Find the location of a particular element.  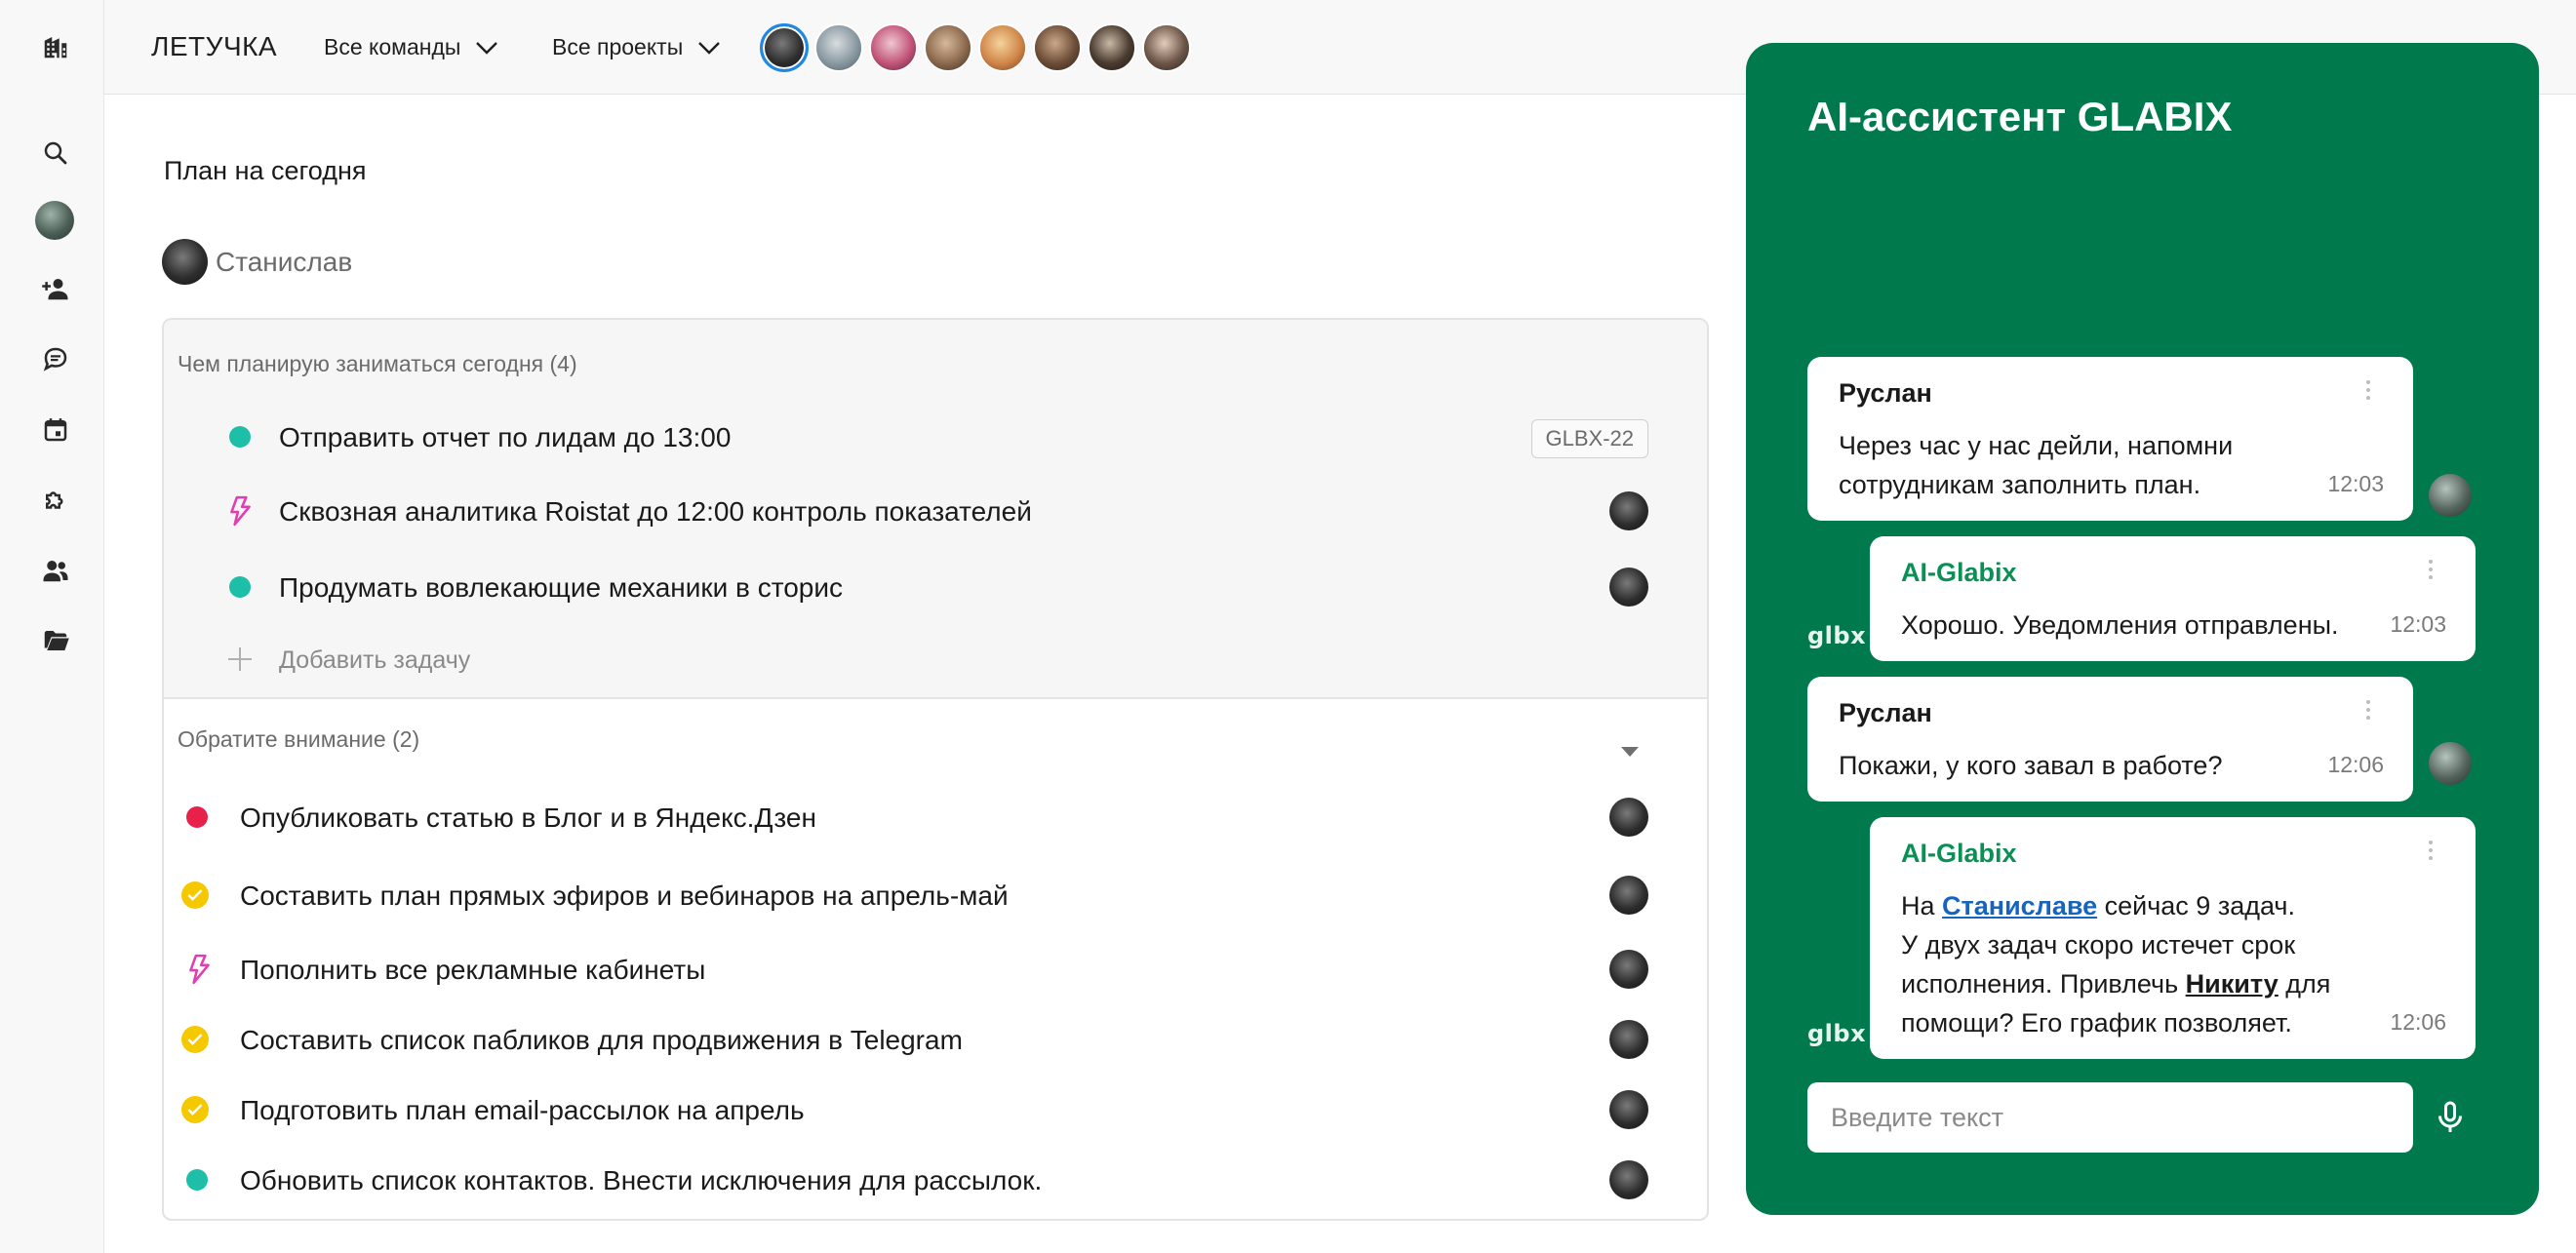

today-section-title: Чем планирую заниматься сегодня (4) is located at coordinates (377, 363).